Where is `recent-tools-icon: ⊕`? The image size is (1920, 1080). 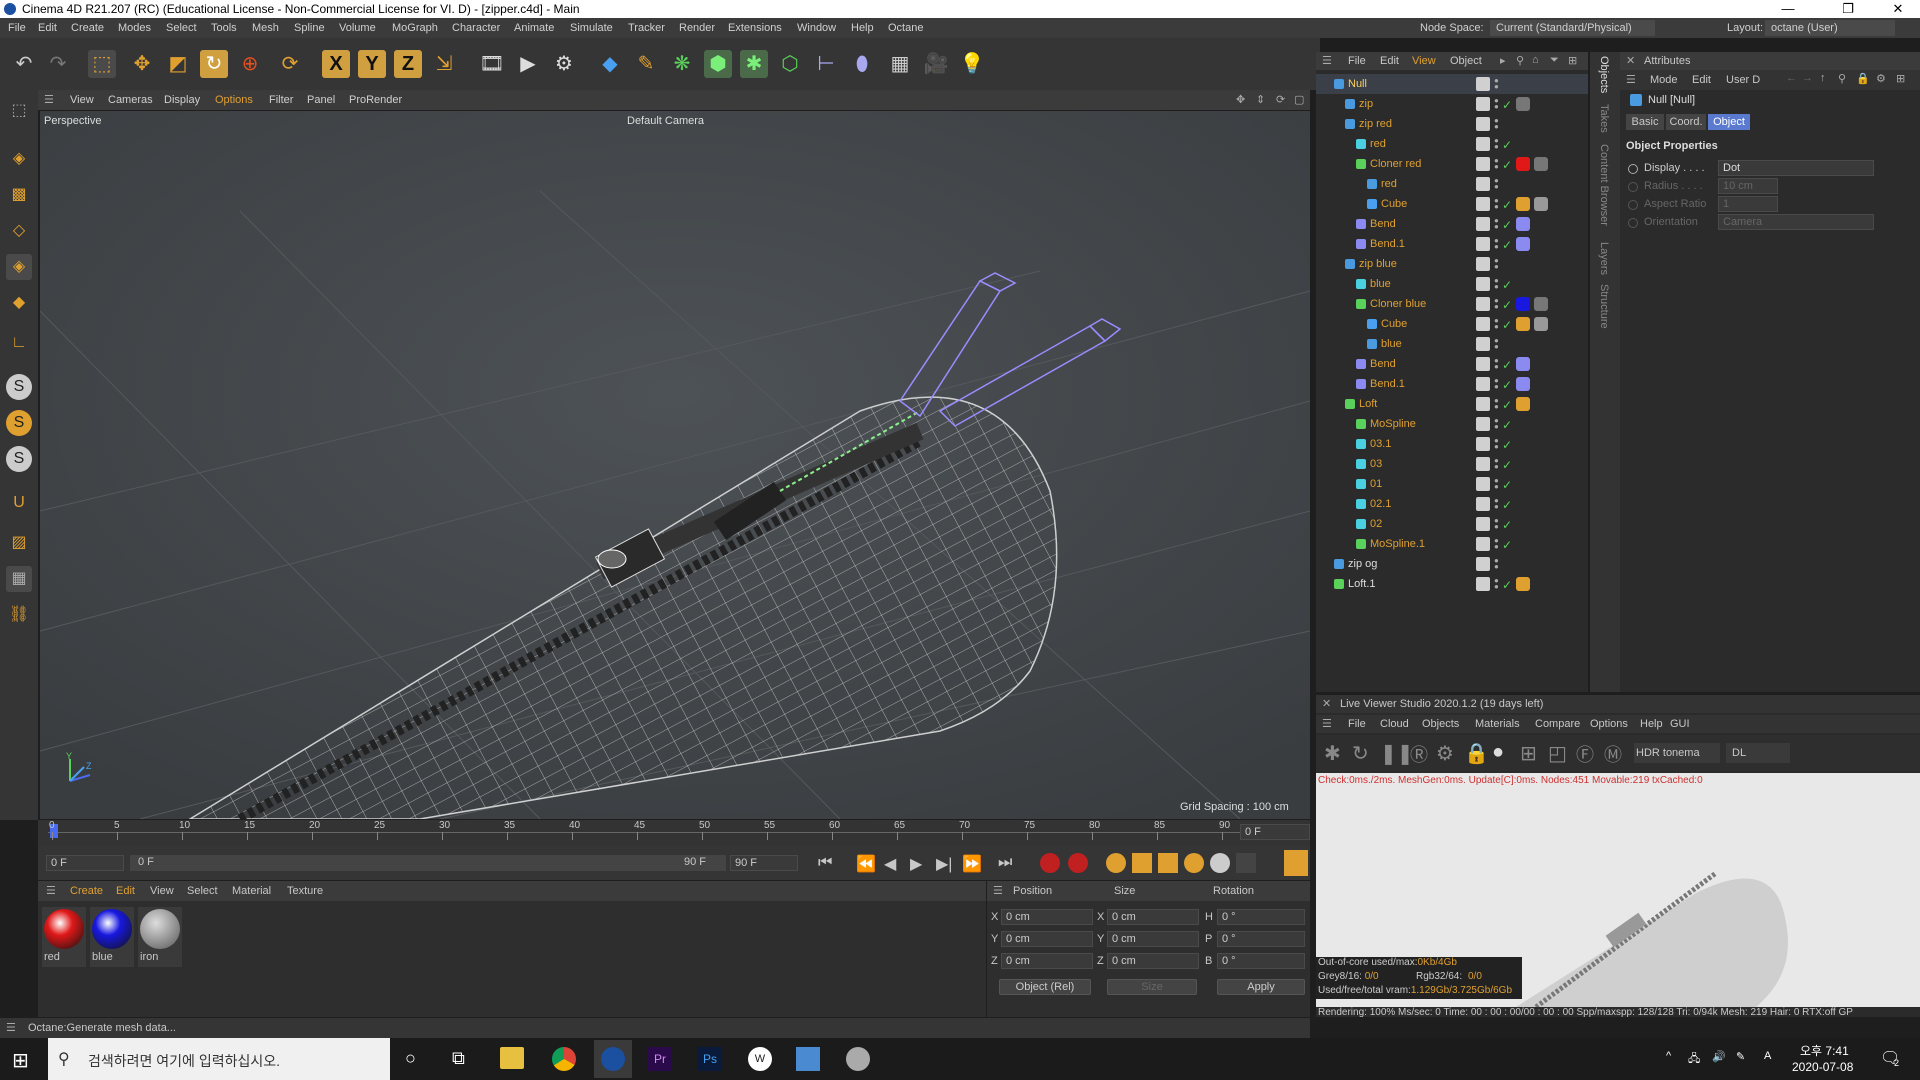 recent-tools-icon: ⊕ is located at coordinates (250, 64).